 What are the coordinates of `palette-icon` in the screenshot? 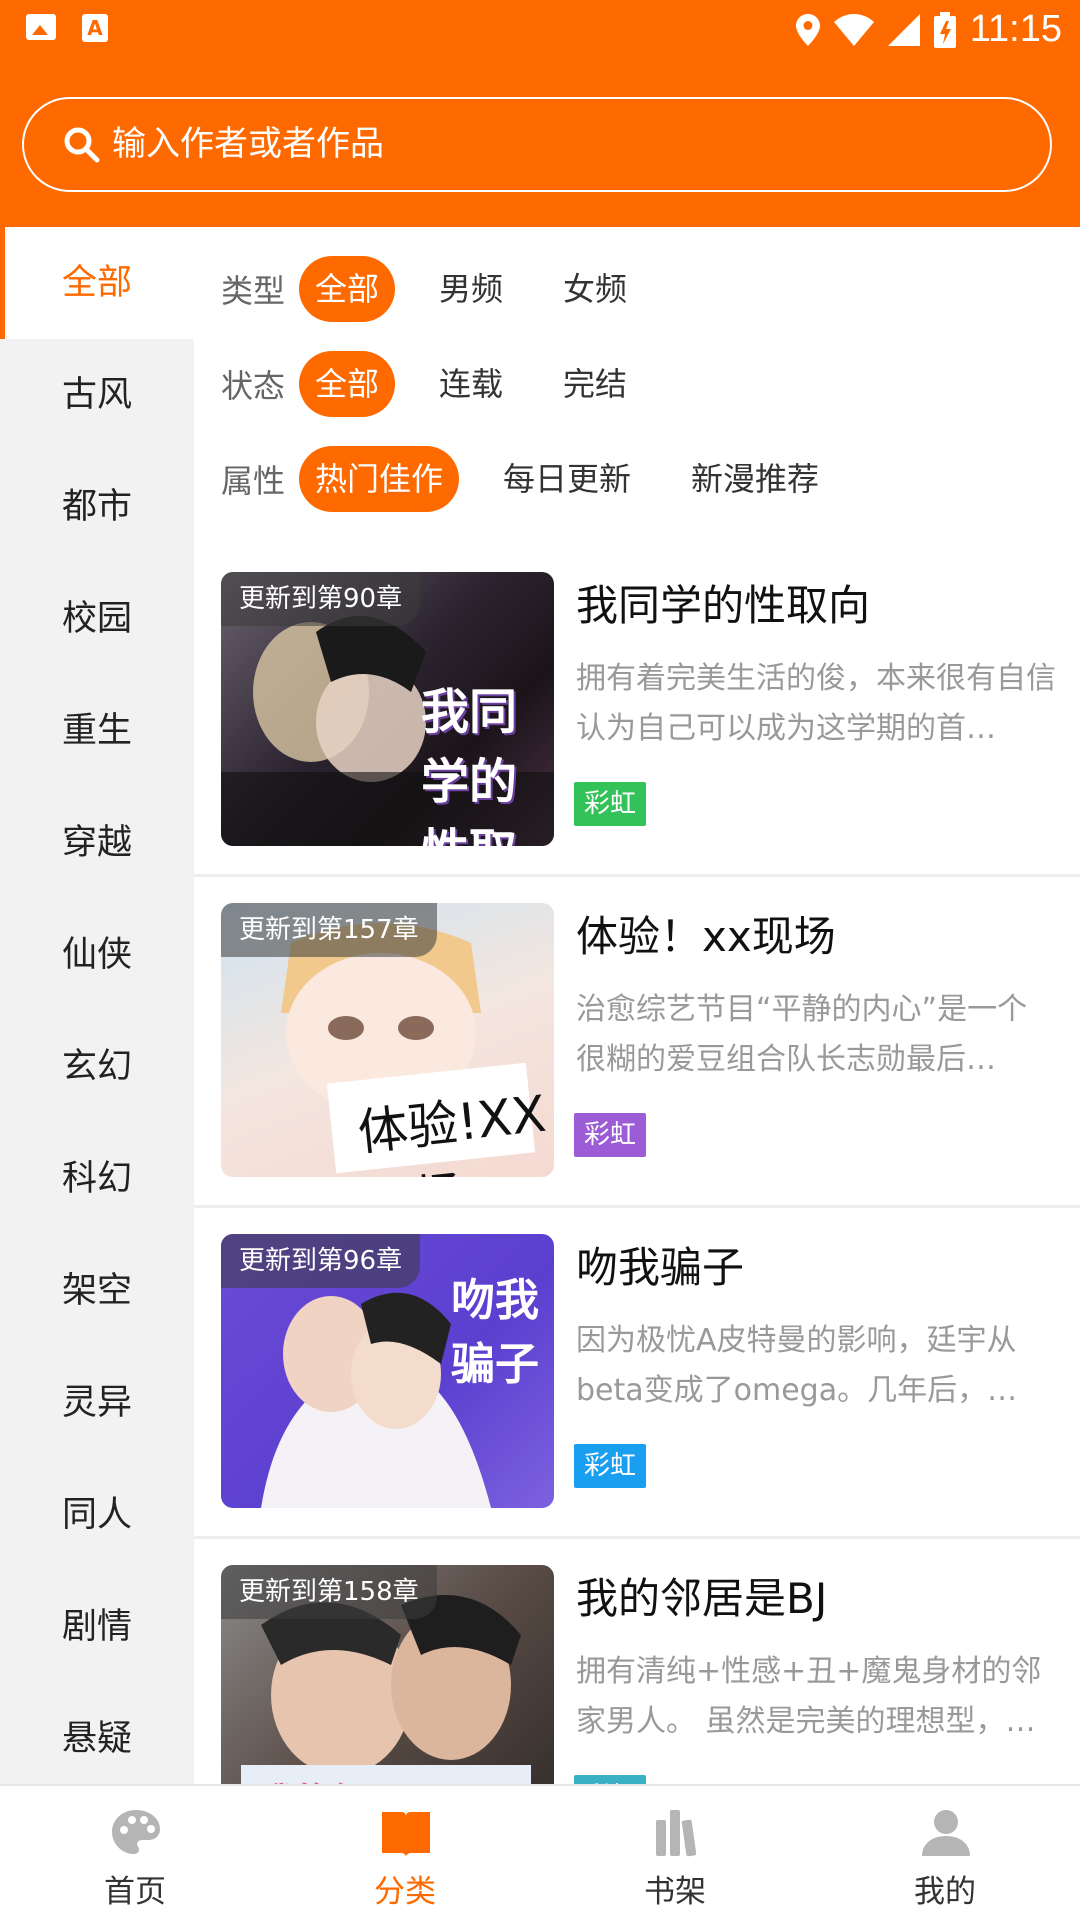 It's located at (136, 1832).